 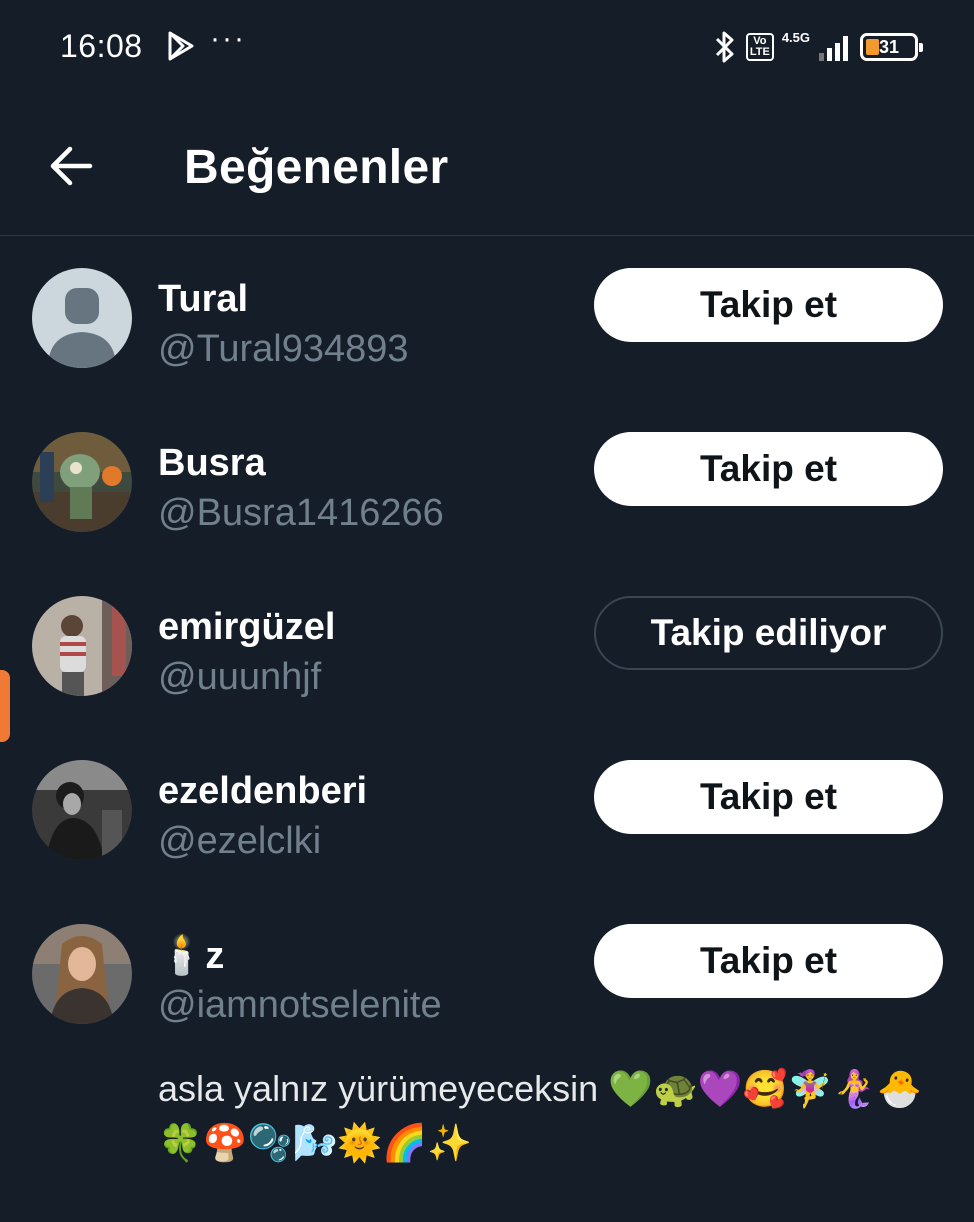 I want to click on status-indicators: Vo LTE 4.5G 31, so click(x=817, y=46).